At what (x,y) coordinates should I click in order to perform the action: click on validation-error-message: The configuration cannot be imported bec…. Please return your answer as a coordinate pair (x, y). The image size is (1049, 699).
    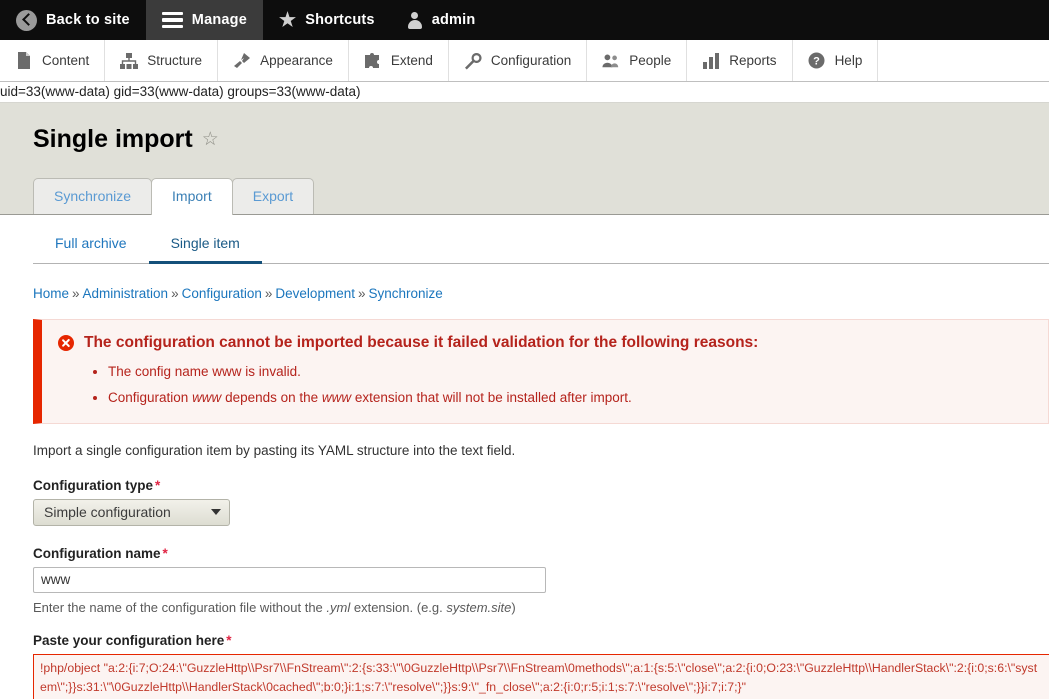
    Looking at the image, I should click on (541, 371).